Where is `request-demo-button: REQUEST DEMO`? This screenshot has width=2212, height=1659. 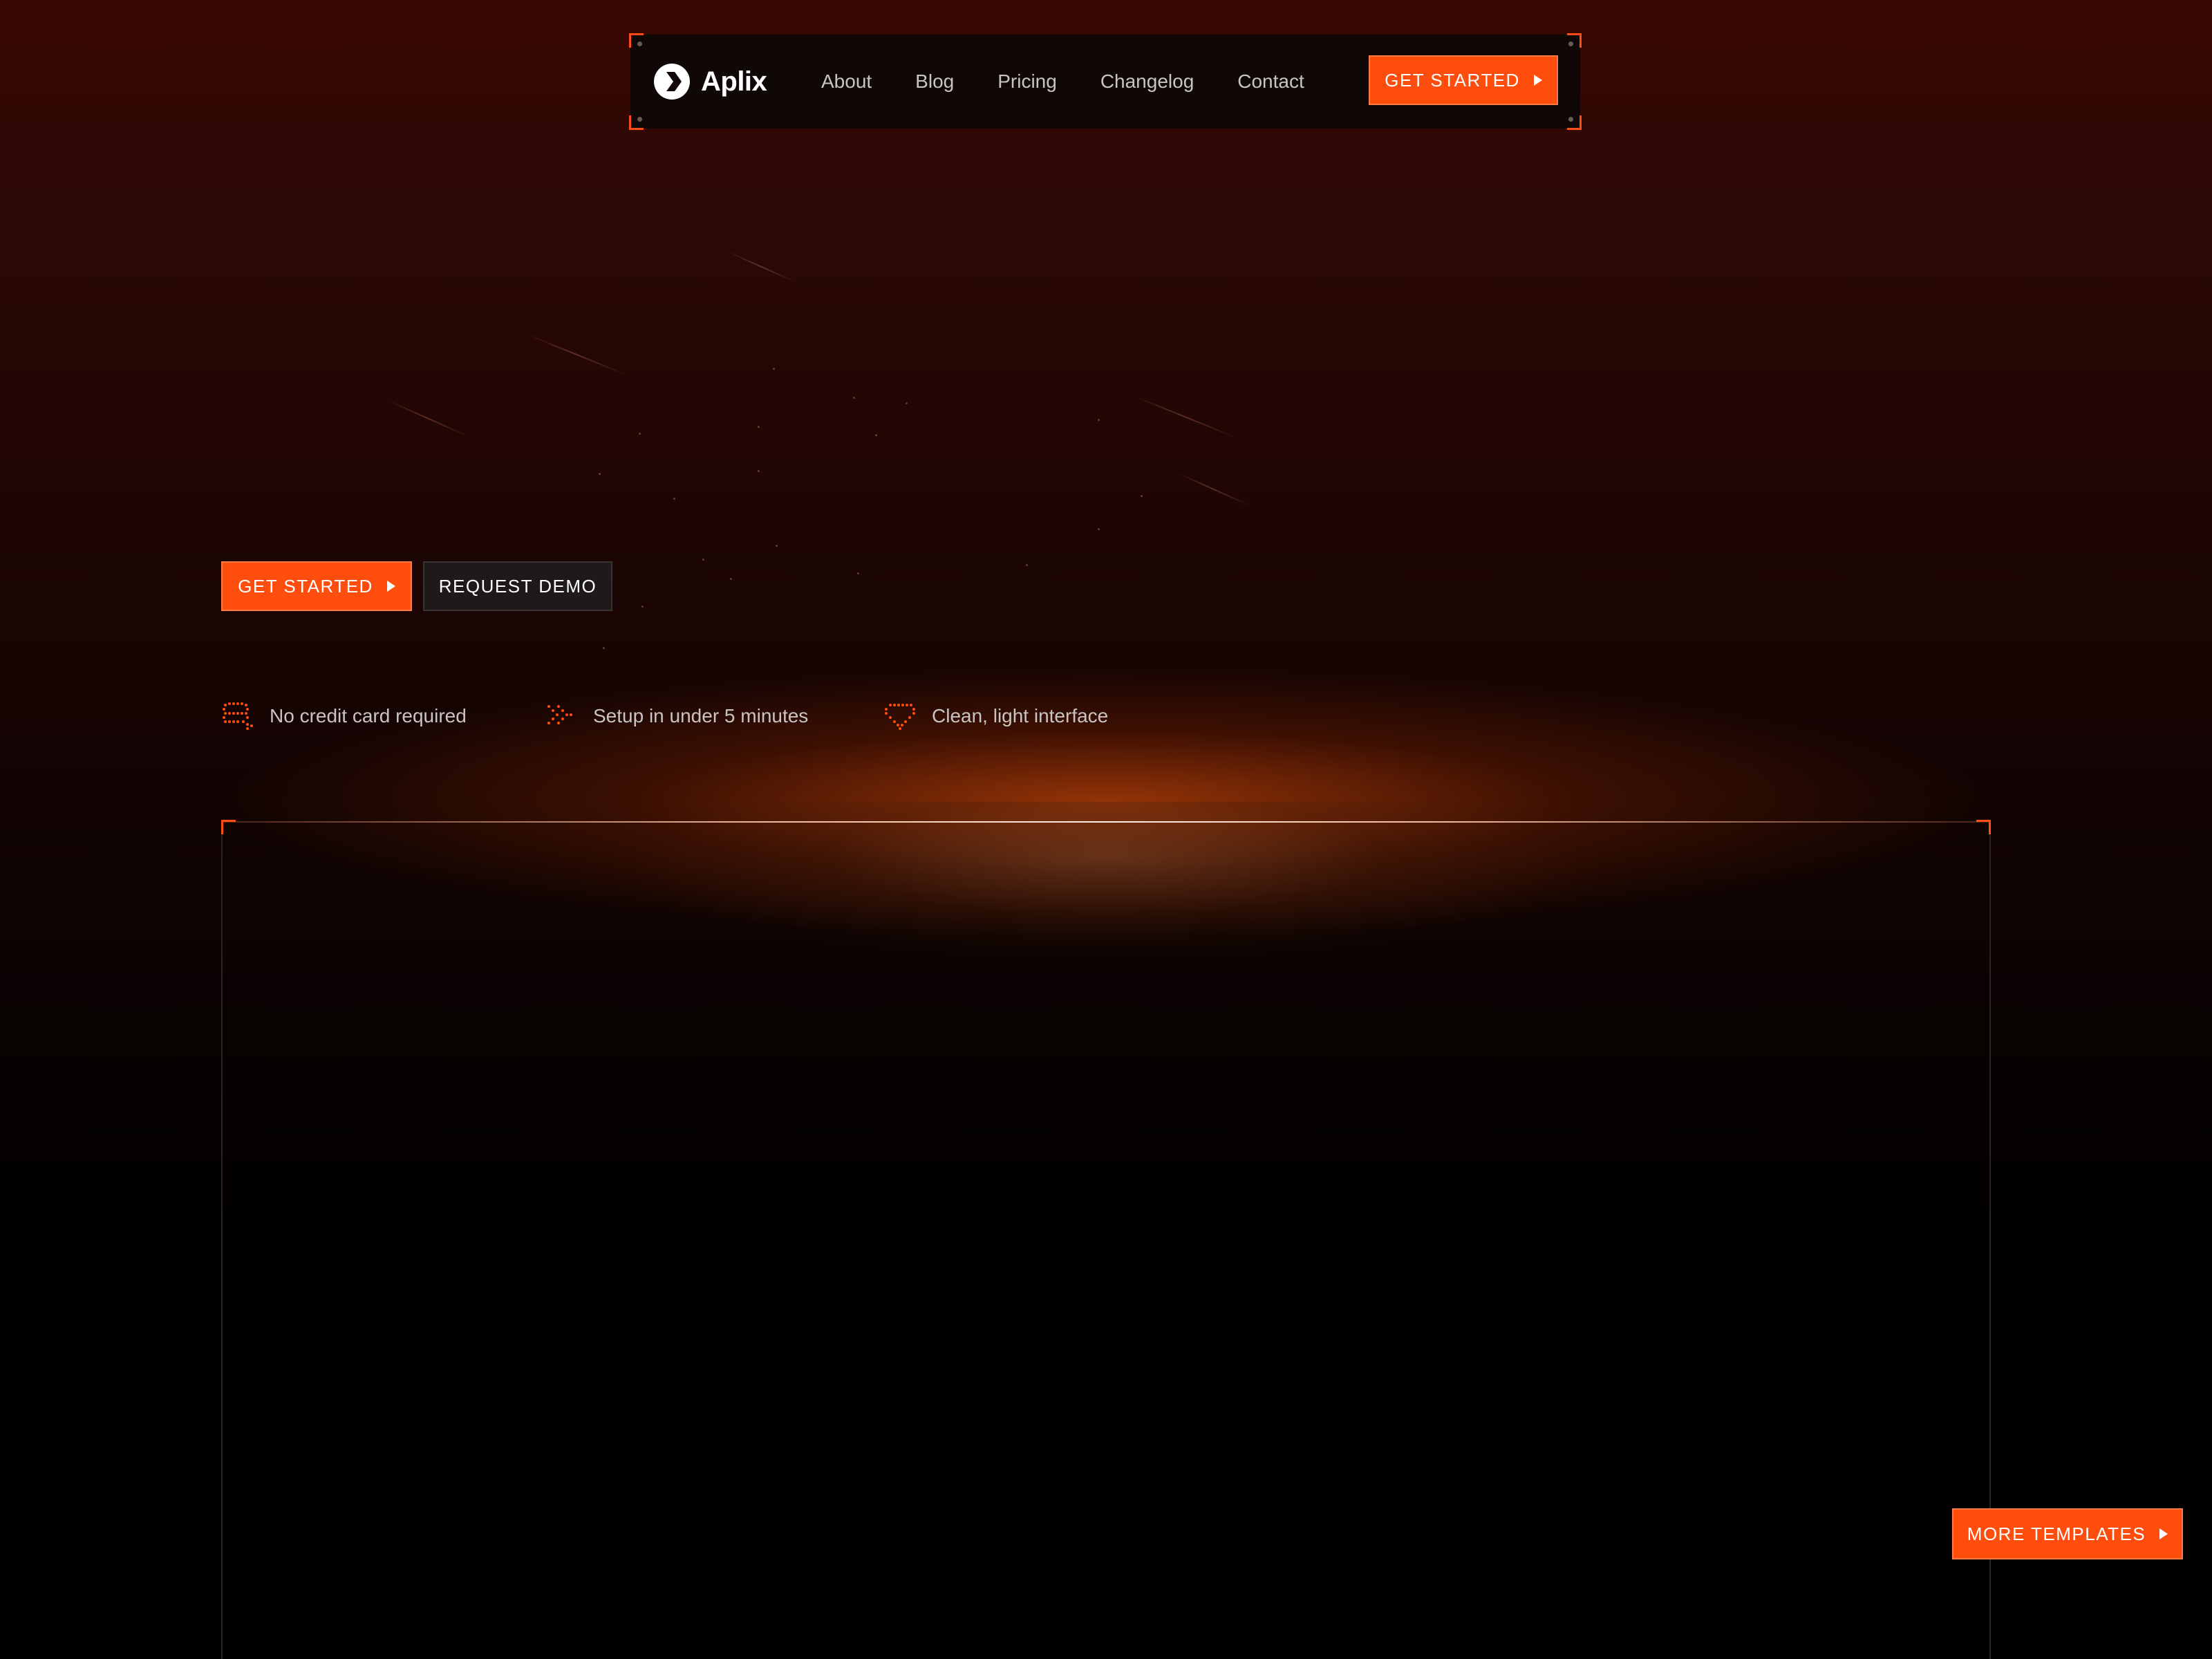
request-demo-button: REQUEST DEMO is located at coordinates (517, 586).